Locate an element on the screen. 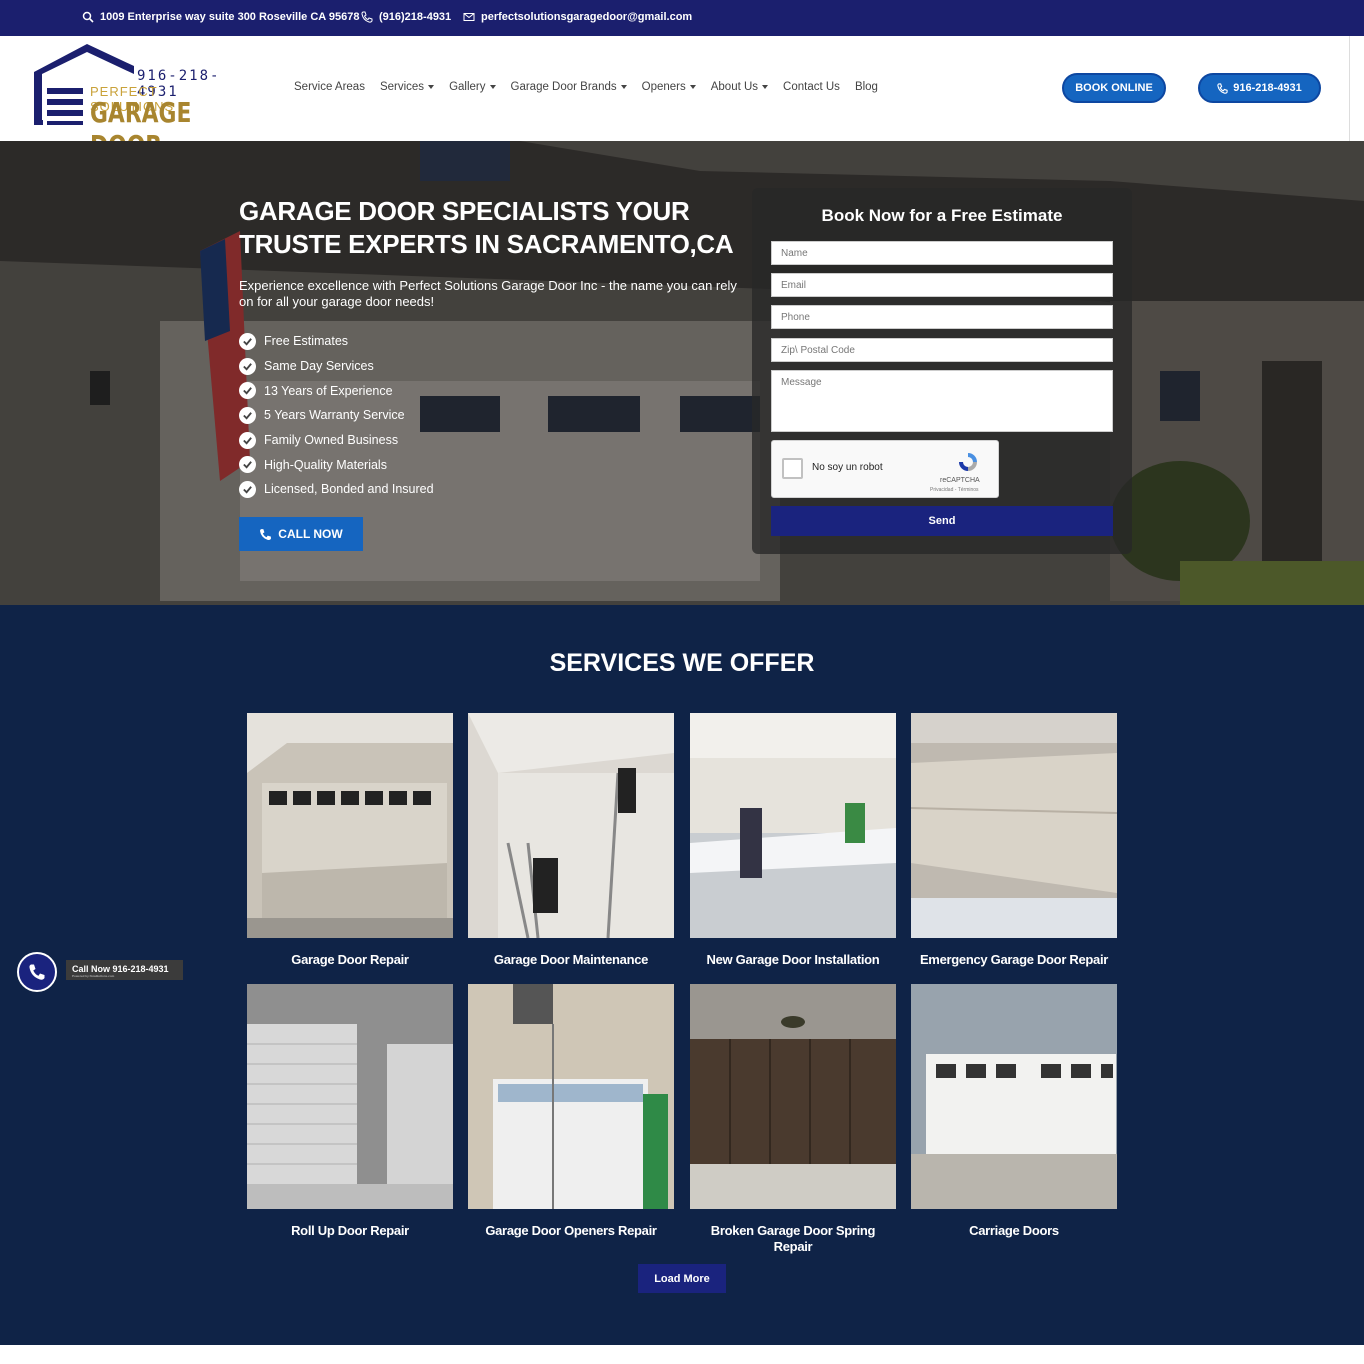  service-label: Garage Door Repair is located at coordinates (350, 959).